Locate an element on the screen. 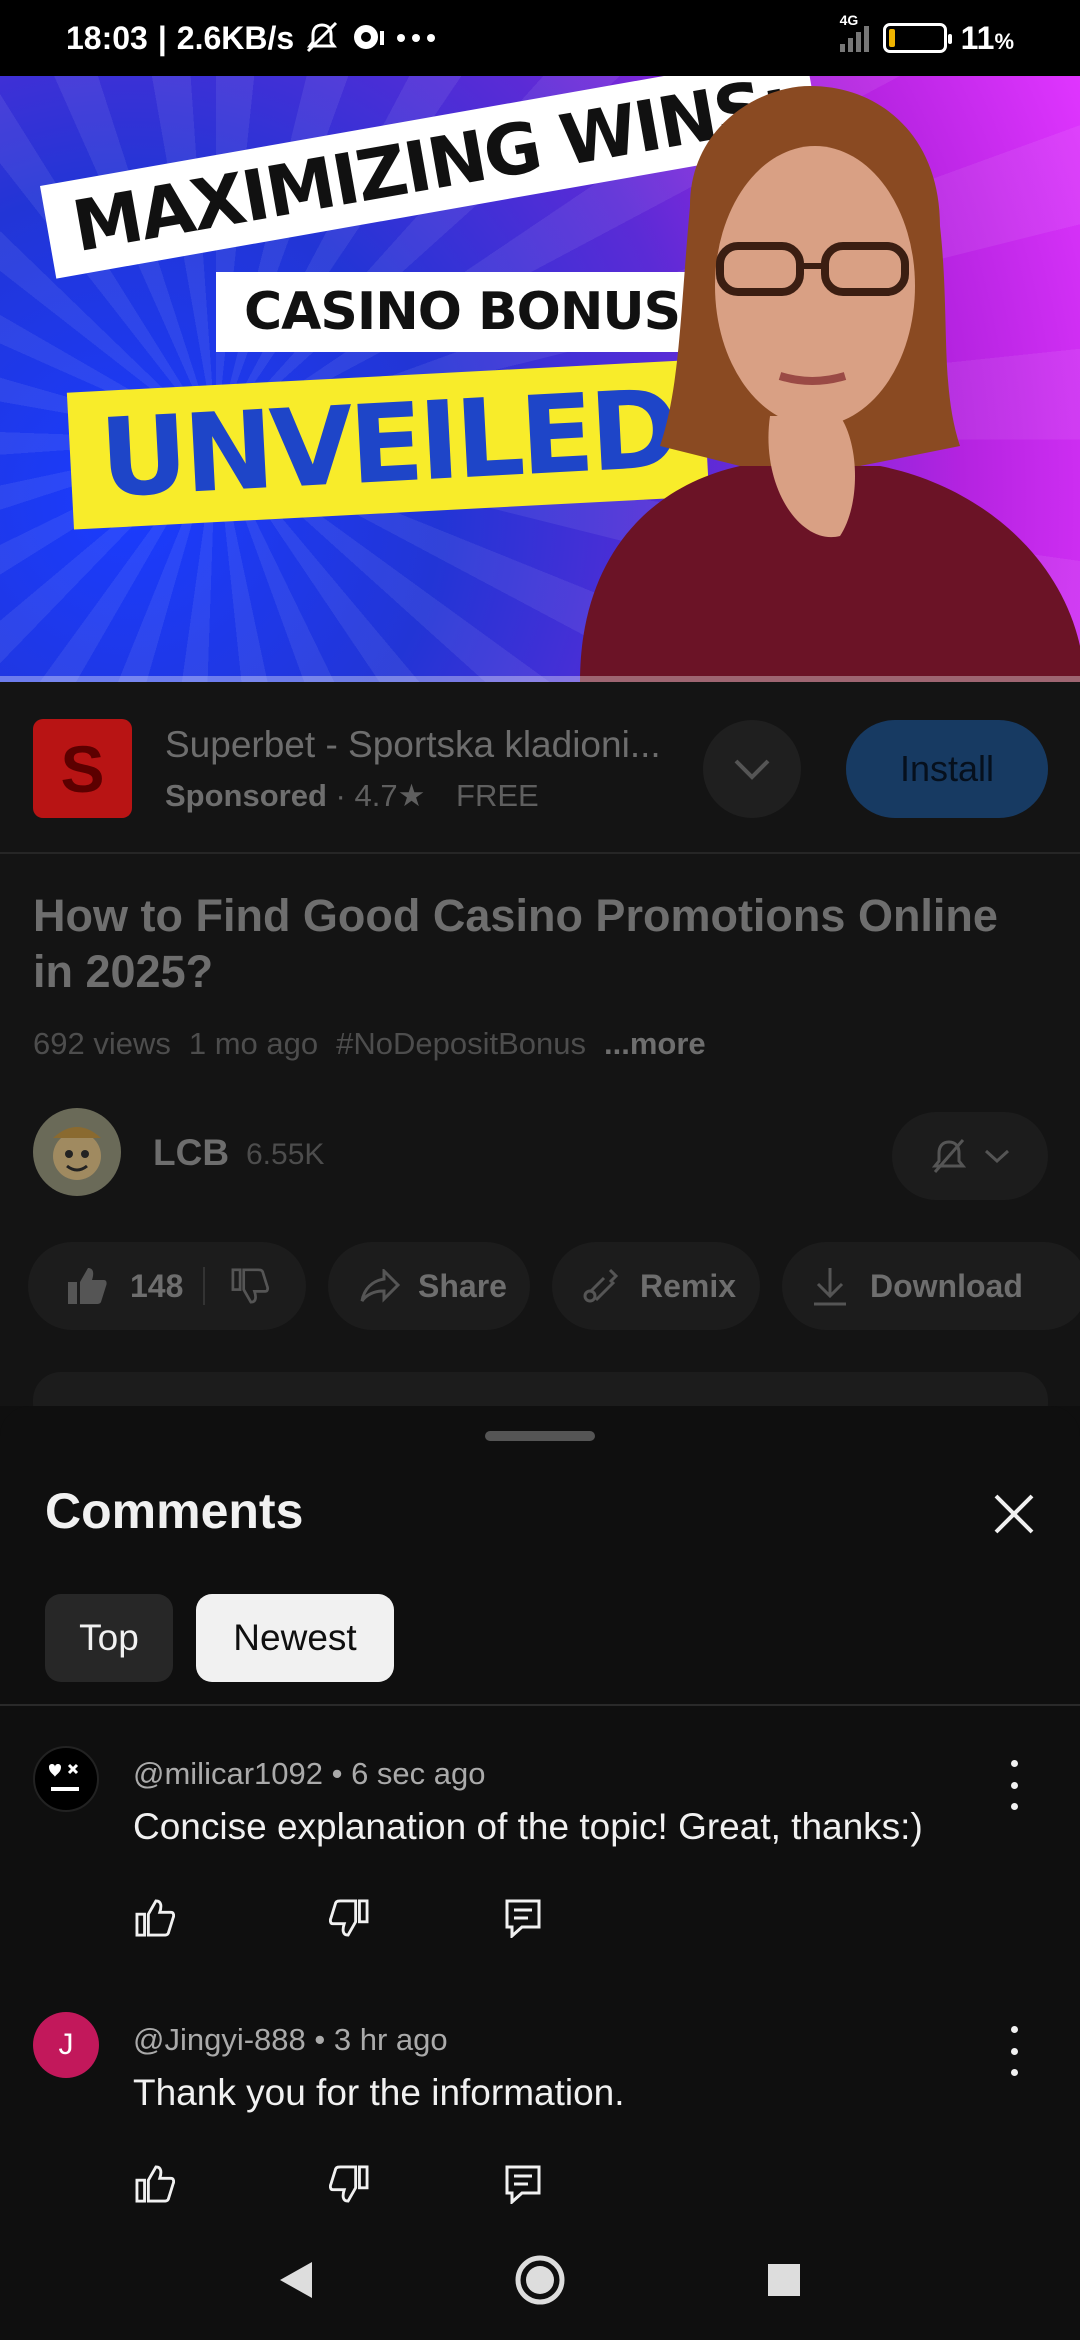 This screenshot has height=2340, width=1080. share-icon is located at coordinates (380, 1286).